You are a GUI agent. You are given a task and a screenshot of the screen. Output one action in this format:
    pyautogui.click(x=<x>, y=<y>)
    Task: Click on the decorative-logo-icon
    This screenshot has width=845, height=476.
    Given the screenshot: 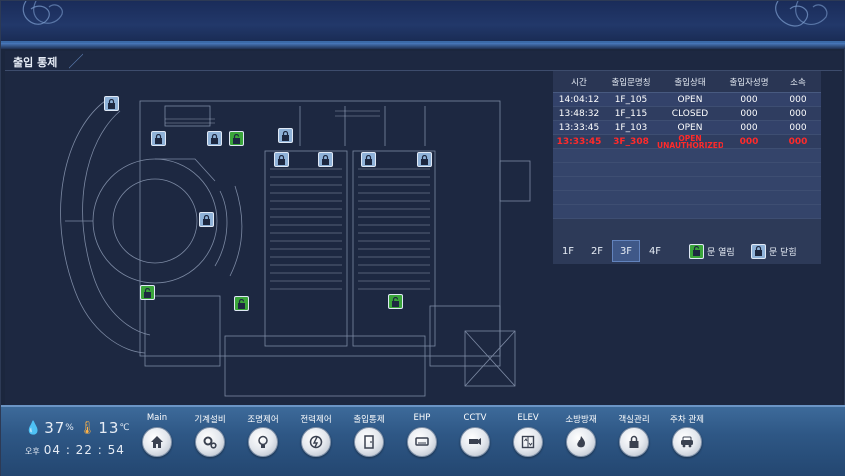 What is the action you would take?
    pyautogui.click(x=42, y=13)
    